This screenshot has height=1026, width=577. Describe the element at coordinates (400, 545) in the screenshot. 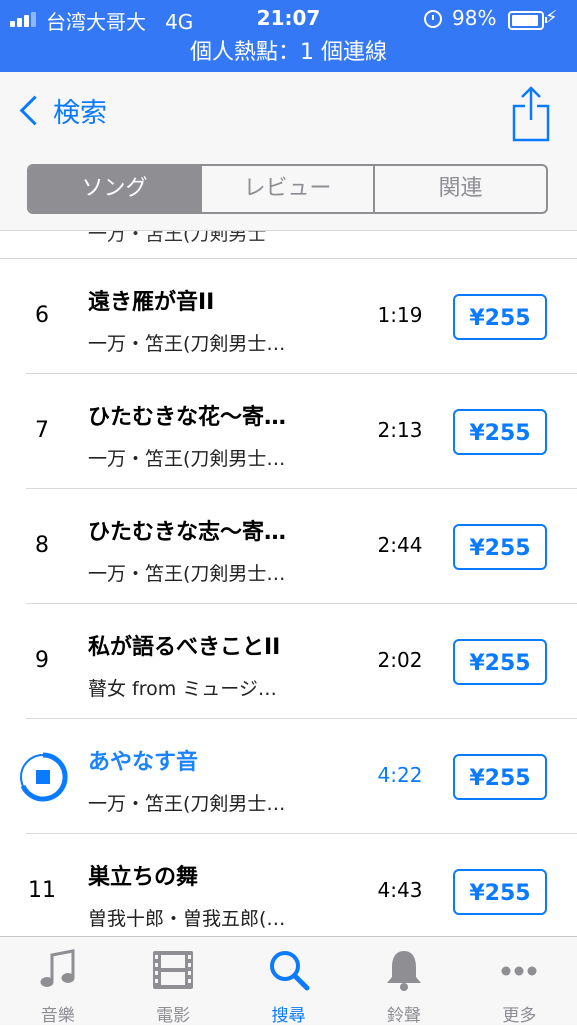

I see `song-duration: 2:44` at that location.